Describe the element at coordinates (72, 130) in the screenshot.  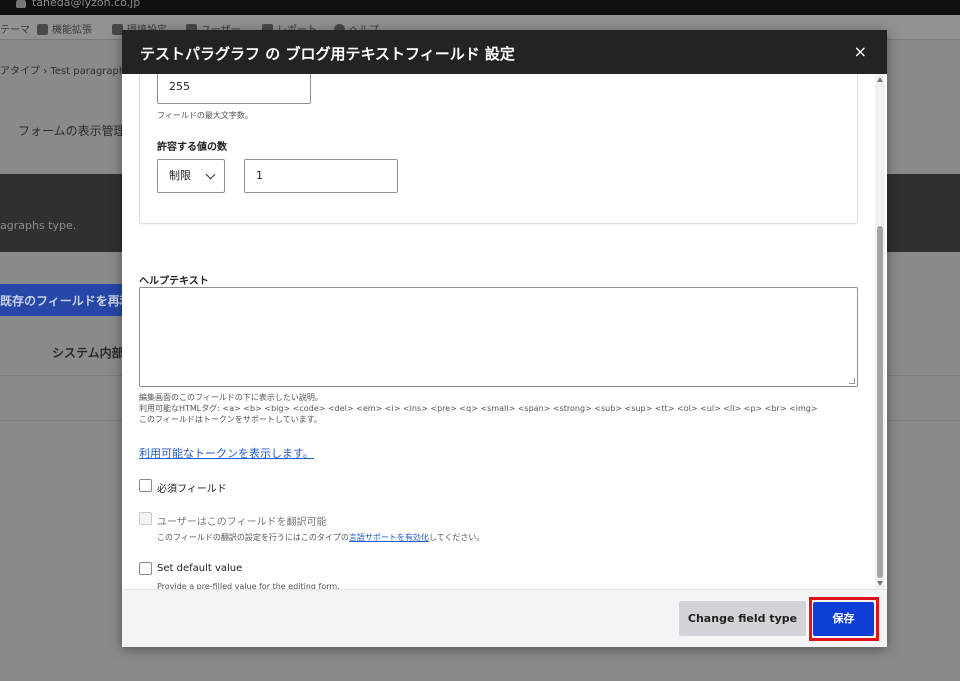
I see `tab-form-display: フォームの表示管理` at that location.